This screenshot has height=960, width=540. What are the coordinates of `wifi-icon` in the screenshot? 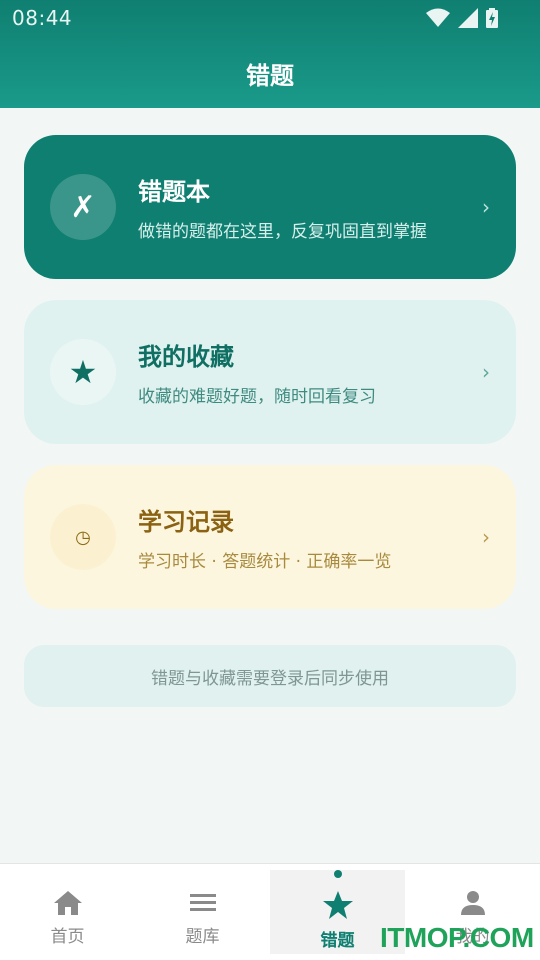 It's located at (438, 17).